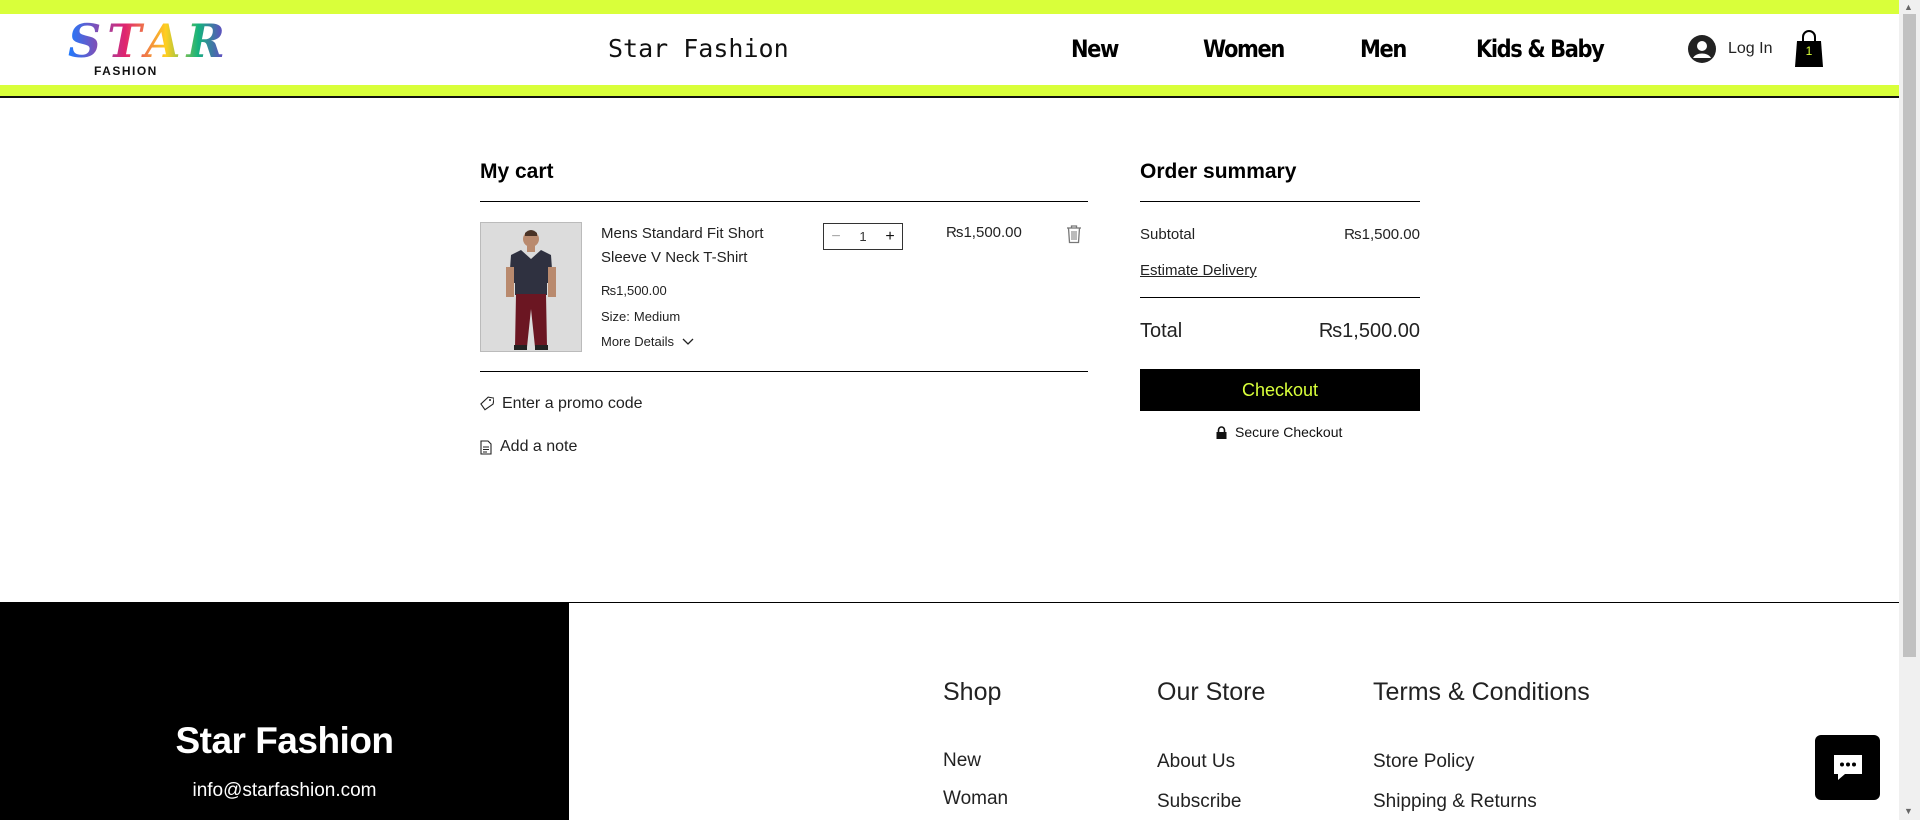 This screenshot has height=820, width=1920. I want to click on header-bottom-stripe, so click(949, 90).